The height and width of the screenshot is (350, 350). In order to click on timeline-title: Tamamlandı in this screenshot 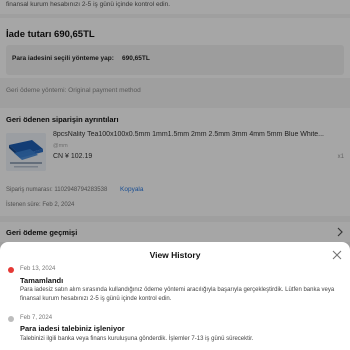, I will do `click(42, 280)`.